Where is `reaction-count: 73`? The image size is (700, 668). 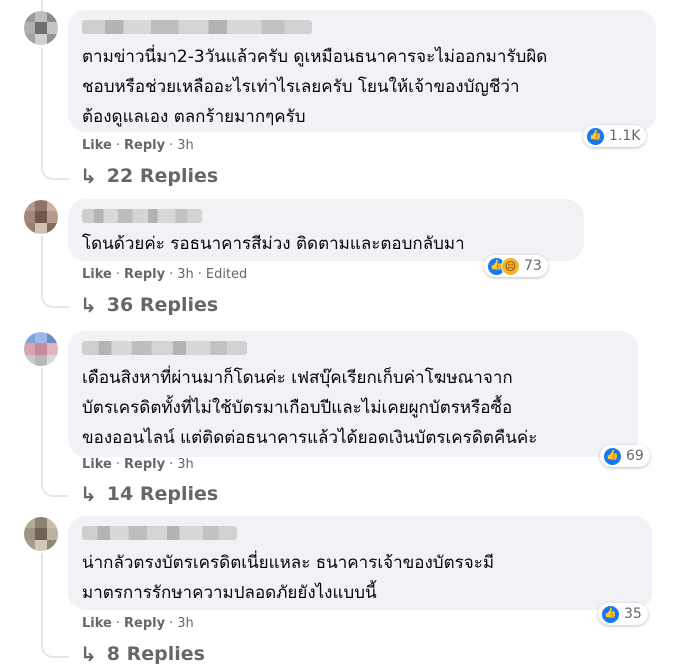 reaction-count: 73 is located at coordinates (533, 266).